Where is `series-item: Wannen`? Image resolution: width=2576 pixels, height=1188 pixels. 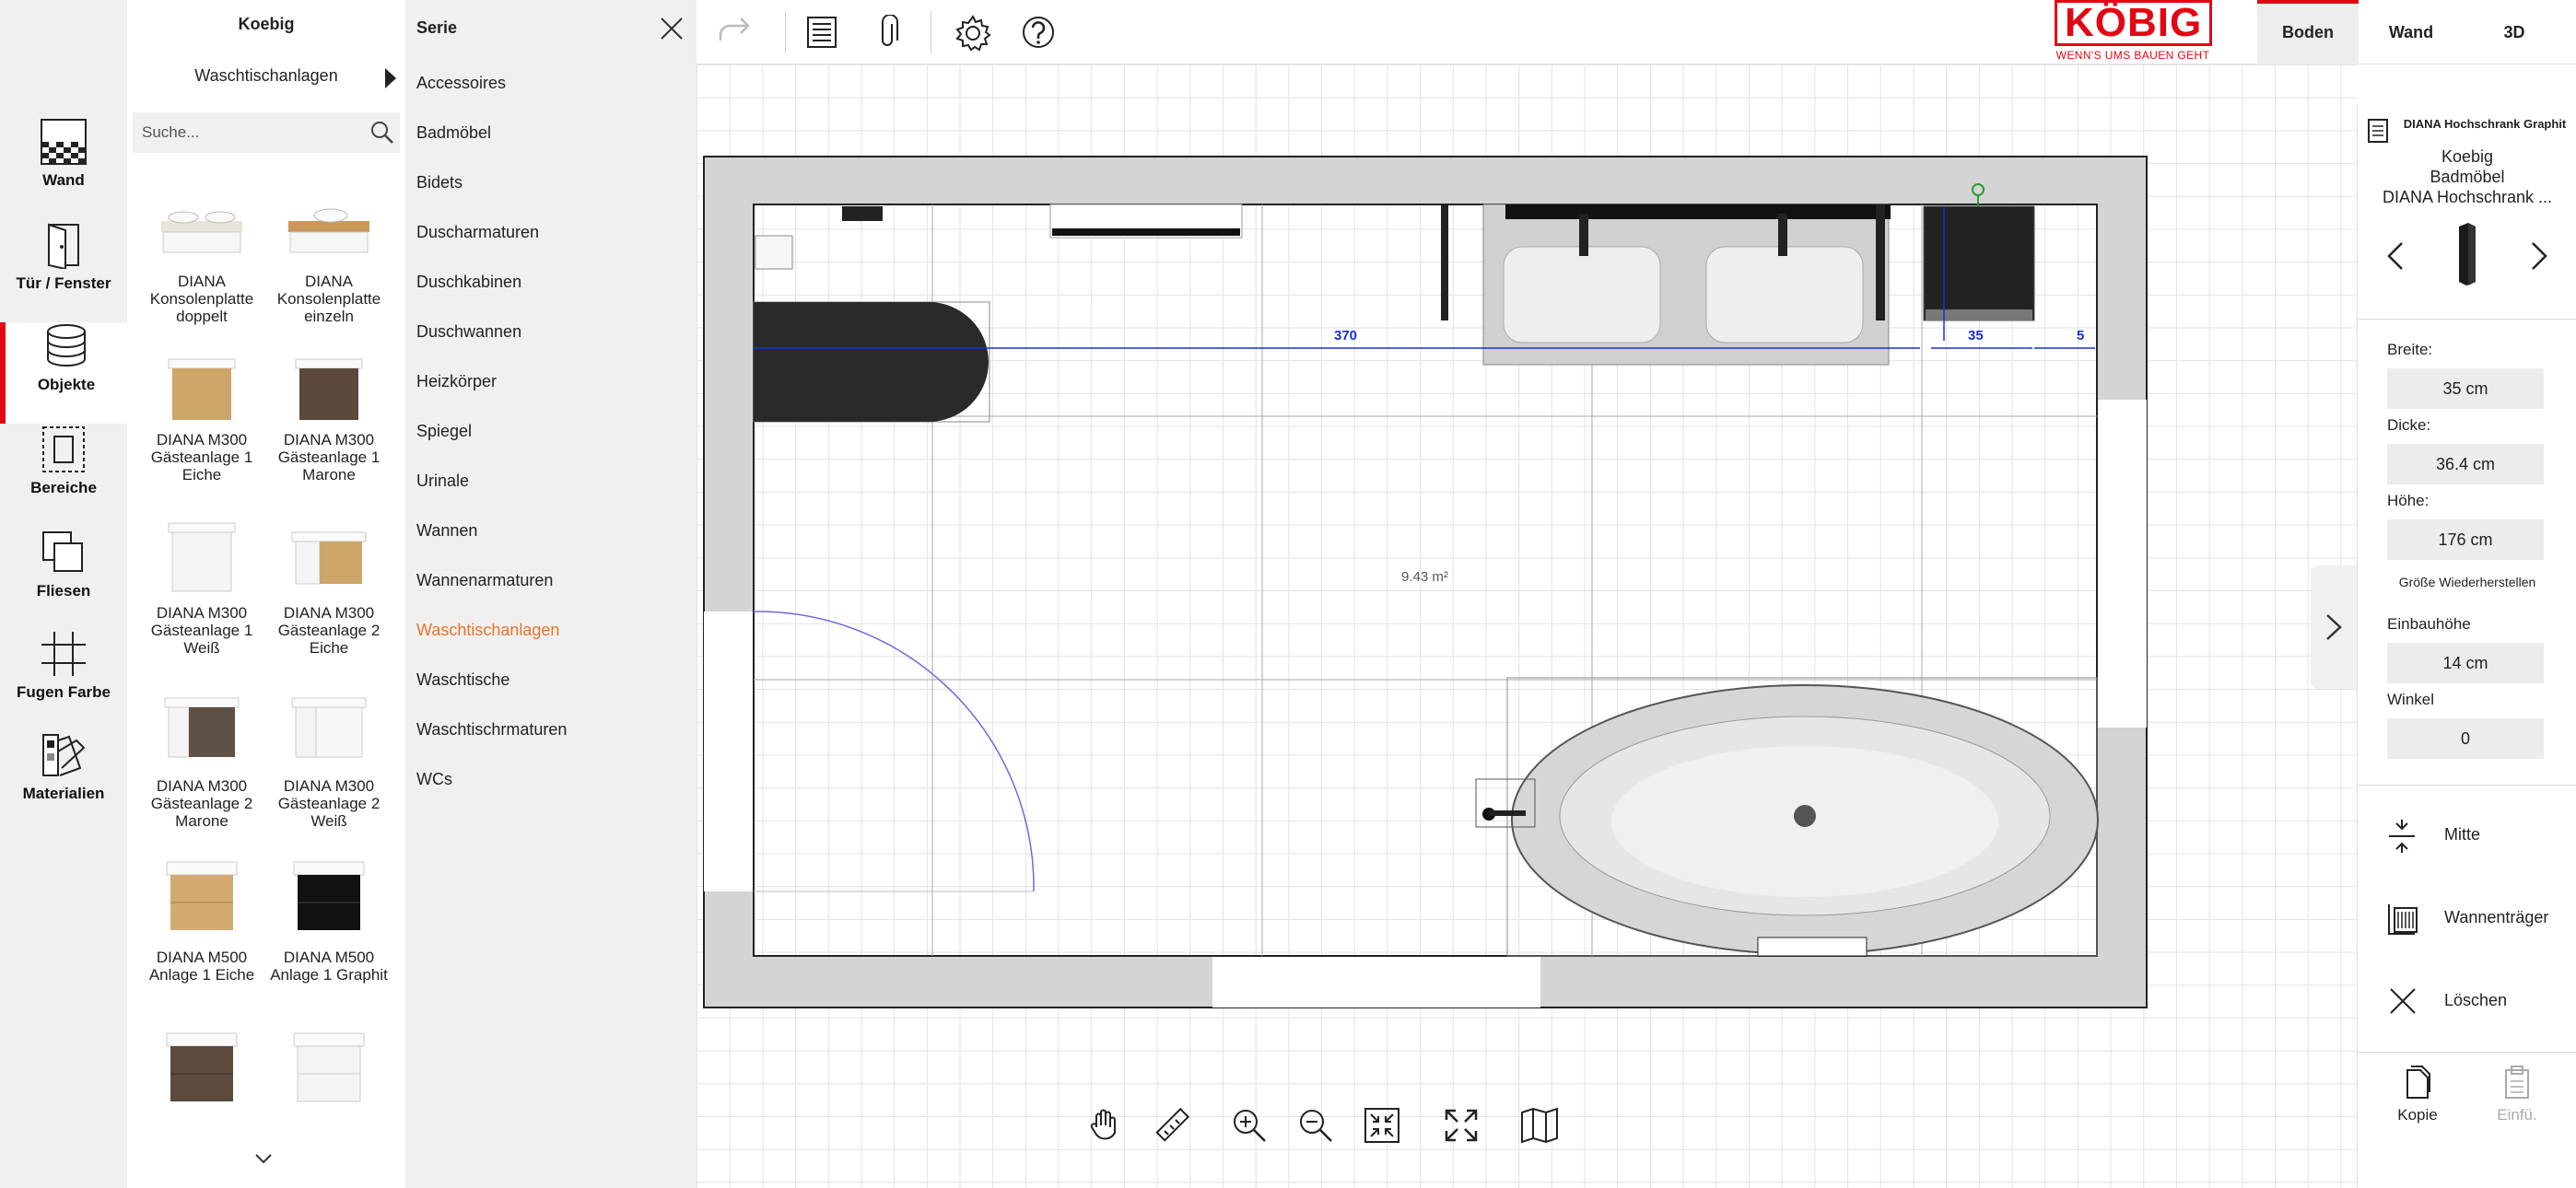
series-item: Wannen is located at coordinates (446, 531).